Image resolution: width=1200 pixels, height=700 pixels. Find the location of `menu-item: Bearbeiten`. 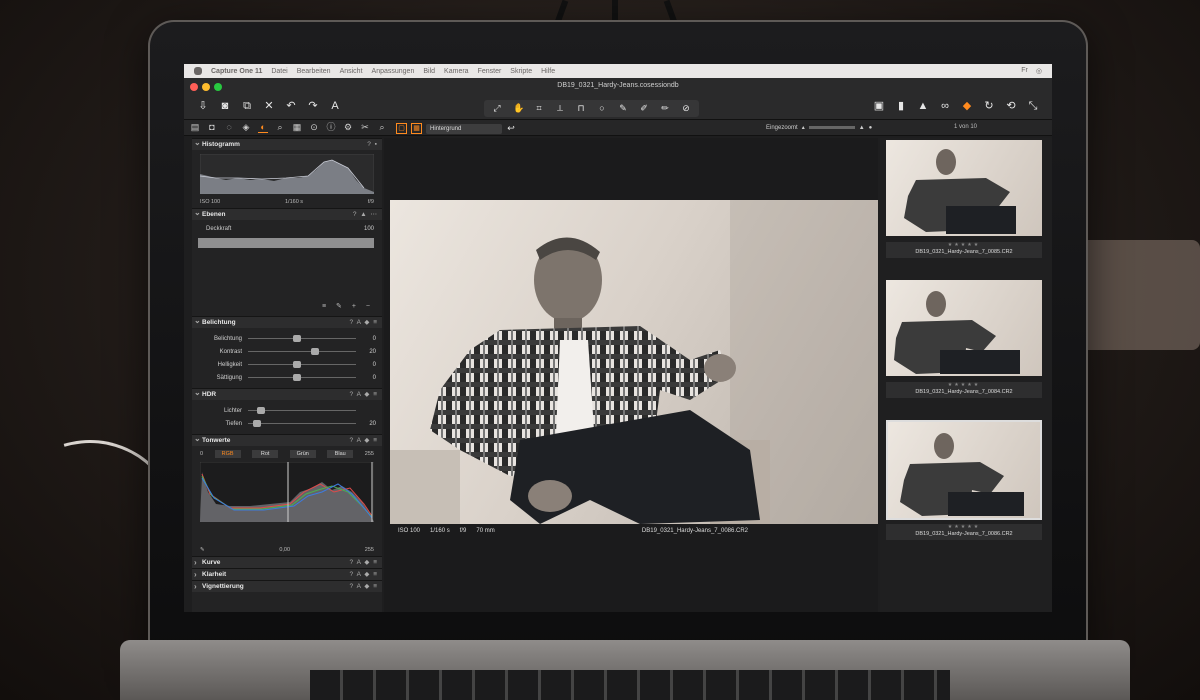

menu-item: Bearbeiten is located at coordinates (314, 71).